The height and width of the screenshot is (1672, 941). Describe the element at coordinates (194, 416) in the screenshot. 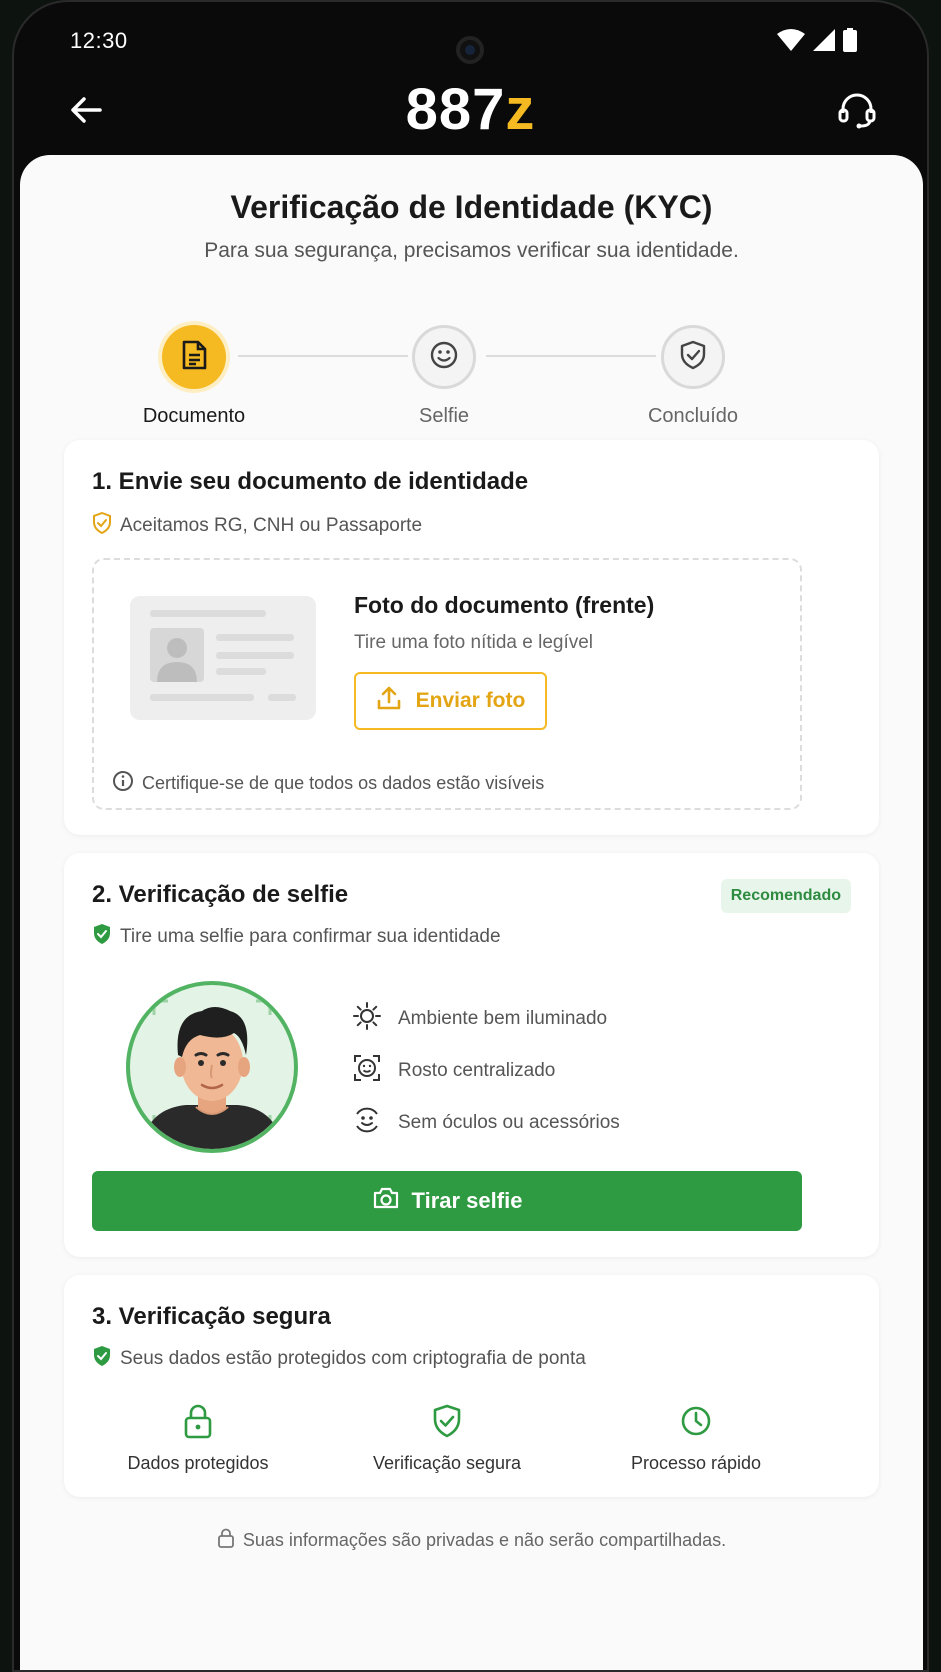

I see `step-label: Documento` at that location.